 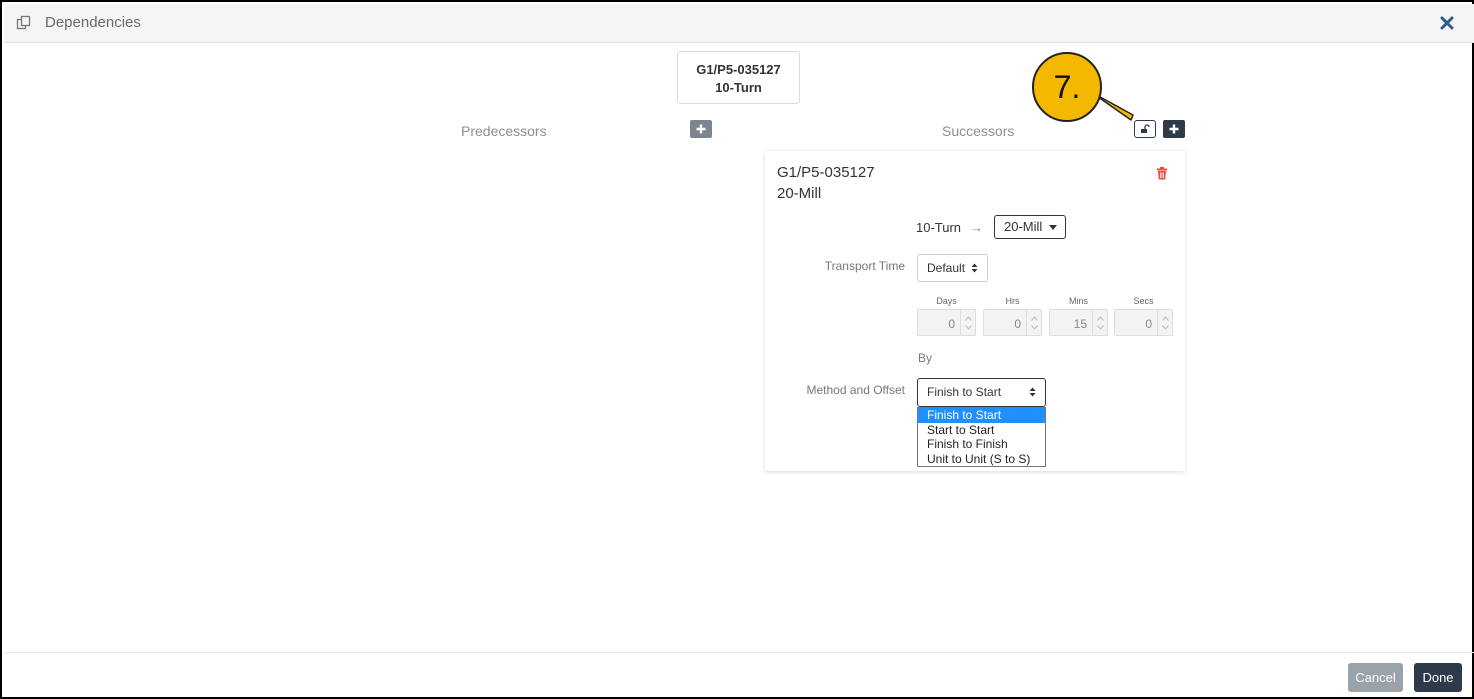 What do you see at coordinates (504, 131) in the screenshot?
I see `predecessors-label: Predecessors` at bounding box center [504, 131].